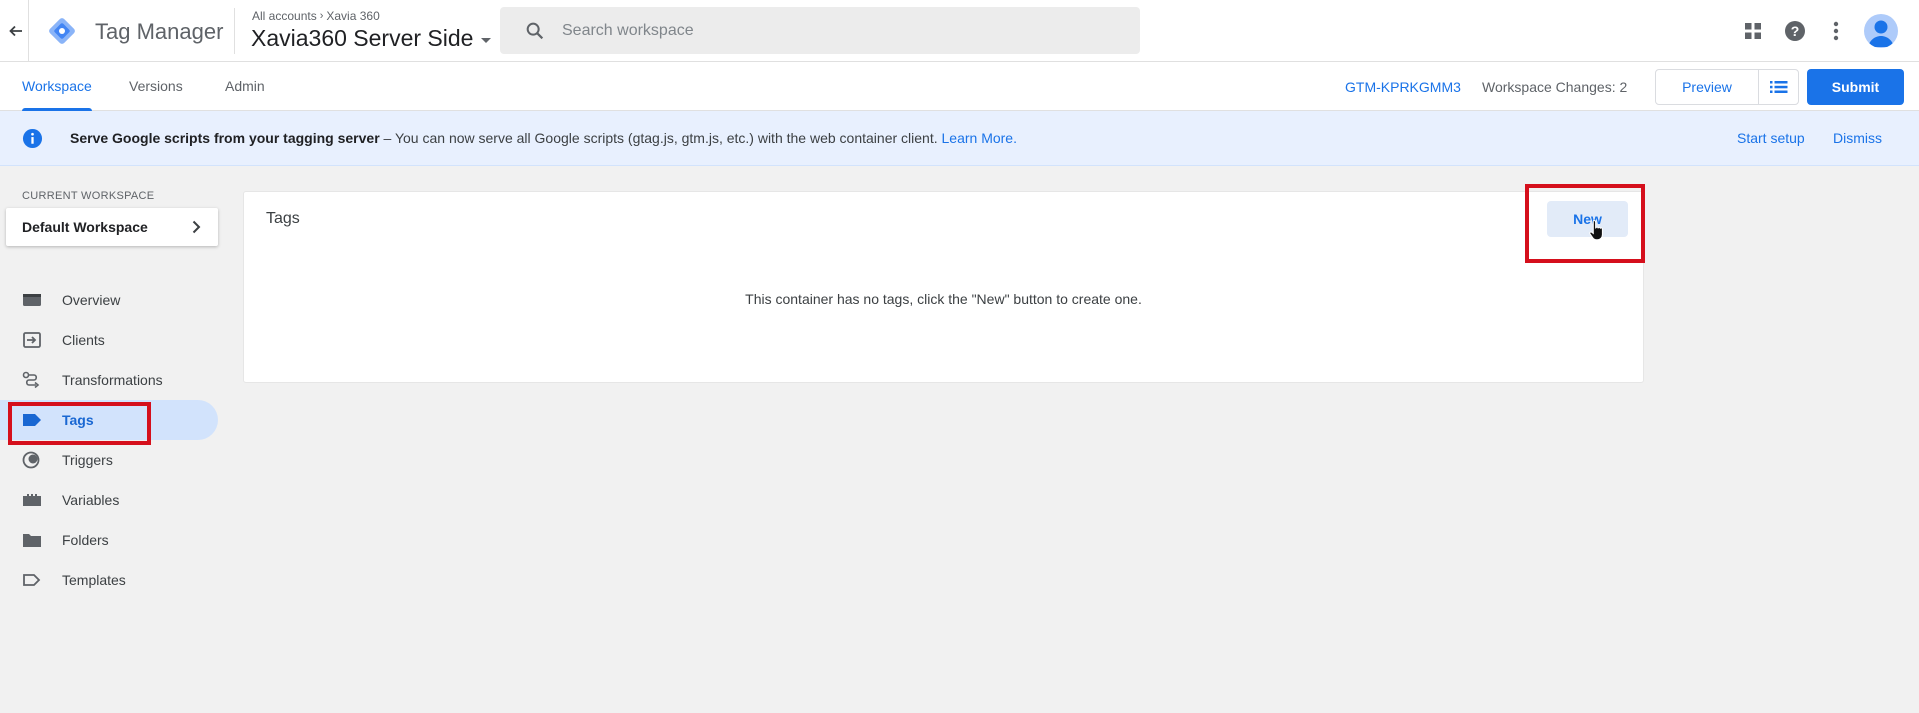 Image resolution: width=1919 pixels, height=713 pixels. I want to click on sidebar-item-label: Clients, so click(83, 340).